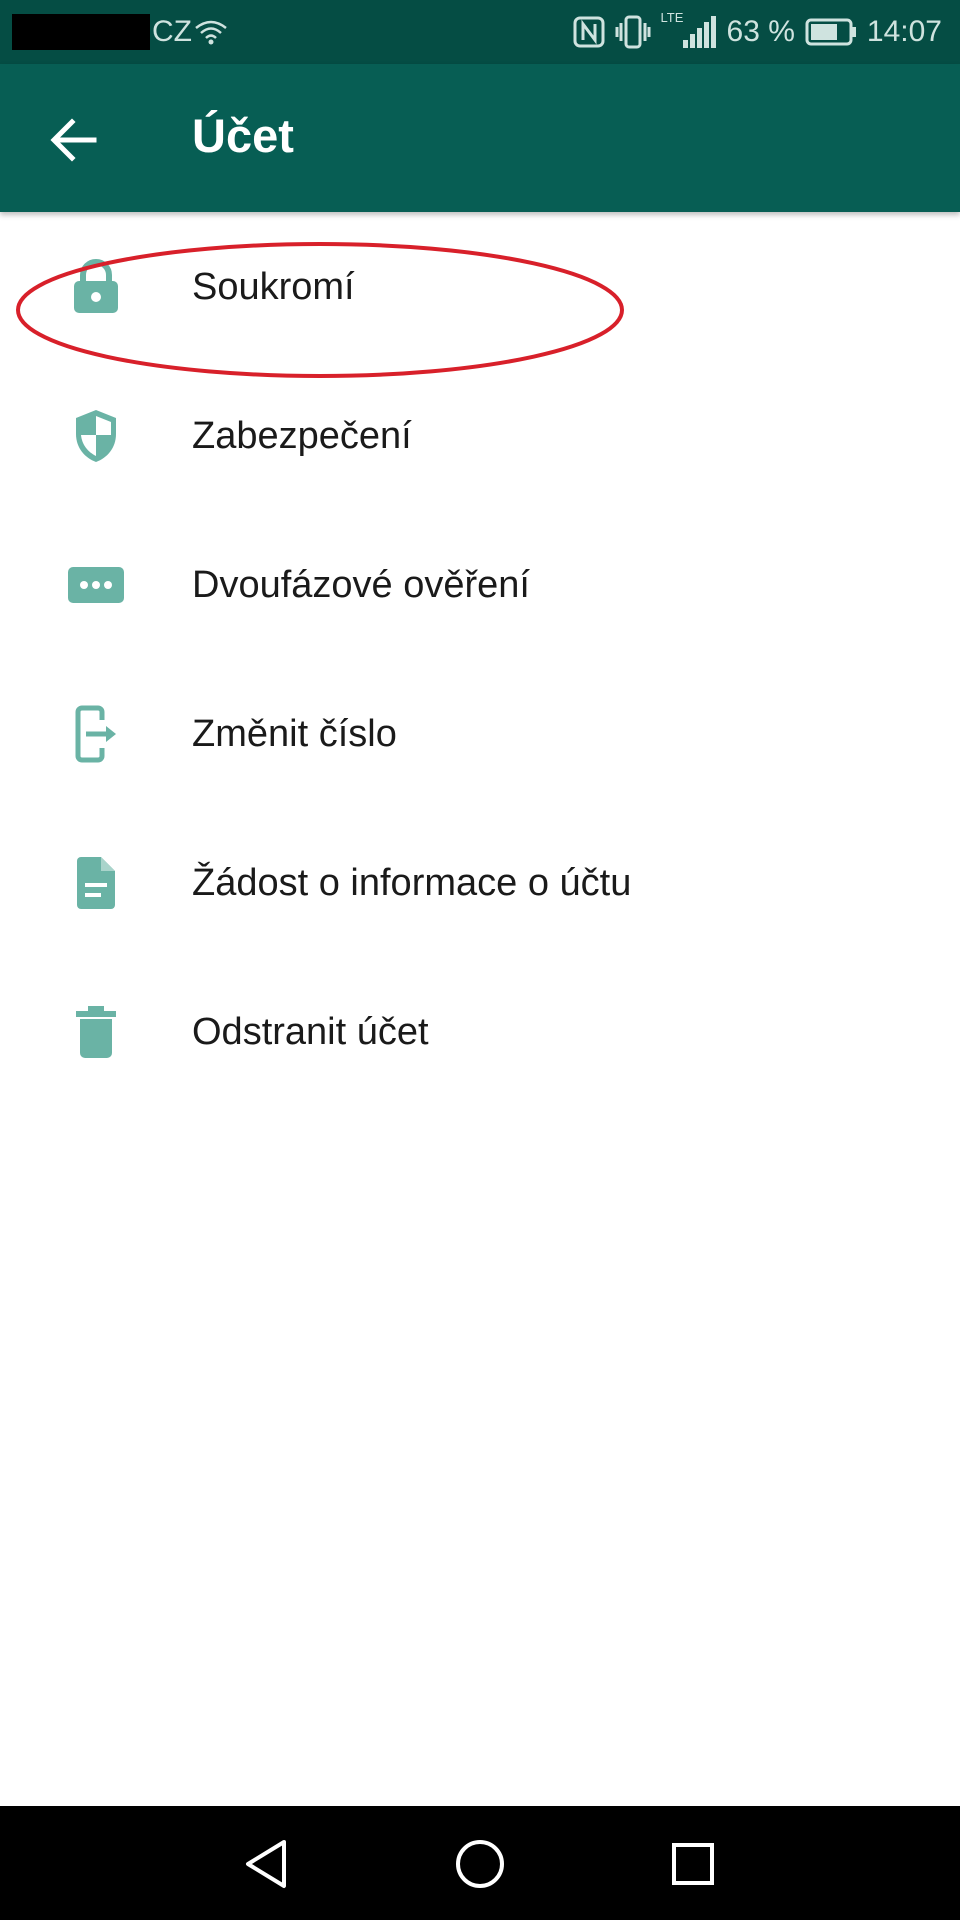  I want to click on document-icon, so click(96, 883).